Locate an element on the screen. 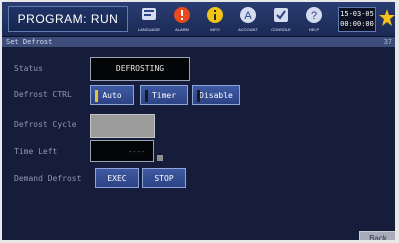  help-button: ? HELP is located at coordinates (314, 20).